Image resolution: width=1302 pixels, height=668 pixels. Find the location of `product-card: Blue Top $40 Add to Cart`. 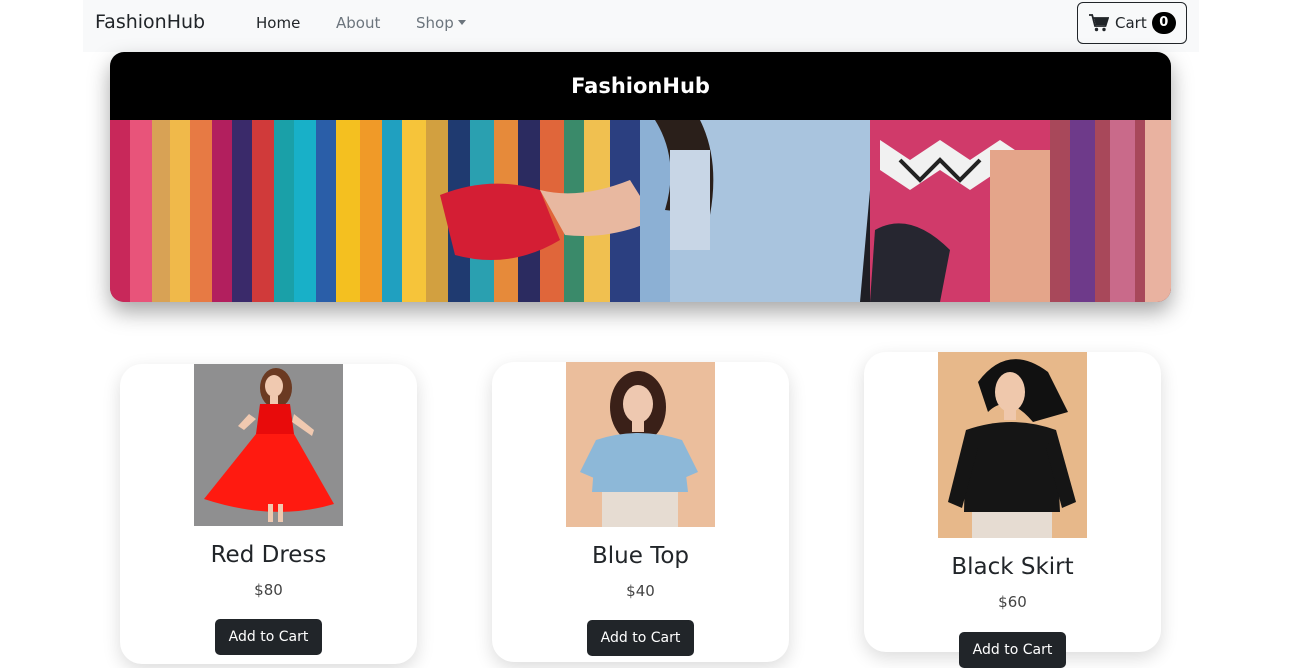

product-card: Blue Top $40 Add to Cart is located at coordinates (640, 512).